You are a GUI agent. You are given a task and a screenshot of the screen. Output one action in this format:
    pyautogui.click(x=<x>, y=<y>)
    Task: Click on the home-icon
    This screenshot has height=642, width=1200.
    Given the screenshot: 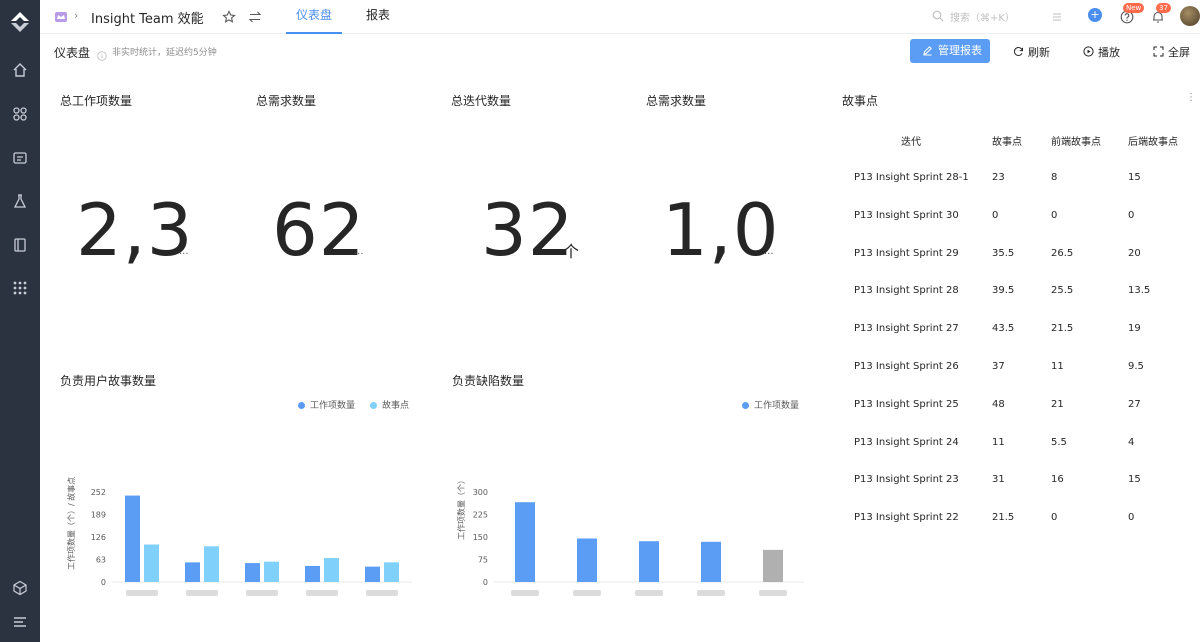 What is the action you would take?
    pyautogui.click(x=20, y=70)
    